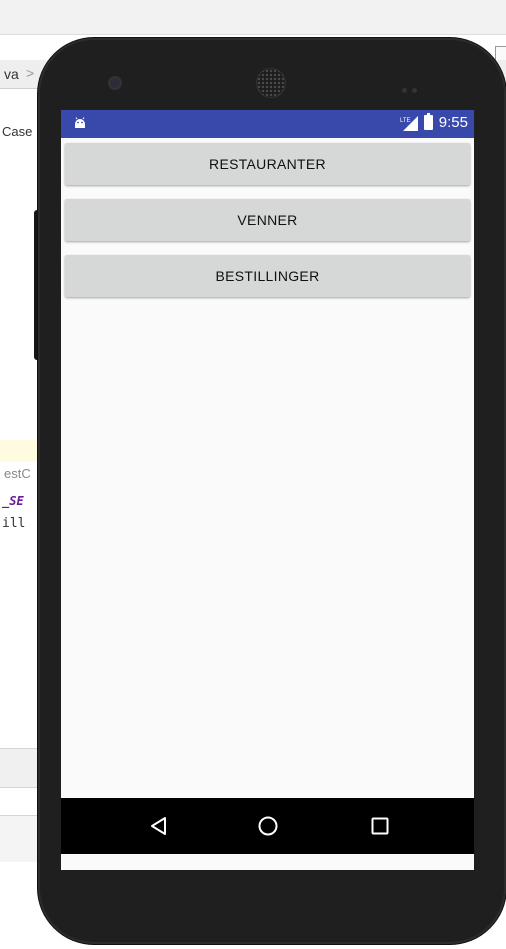 The height and width of the screenshot is (949, 506). What do you see at coordinates (428, 121) in the screenshot?
I see `battery-icon` at bounding box center [428, 121].